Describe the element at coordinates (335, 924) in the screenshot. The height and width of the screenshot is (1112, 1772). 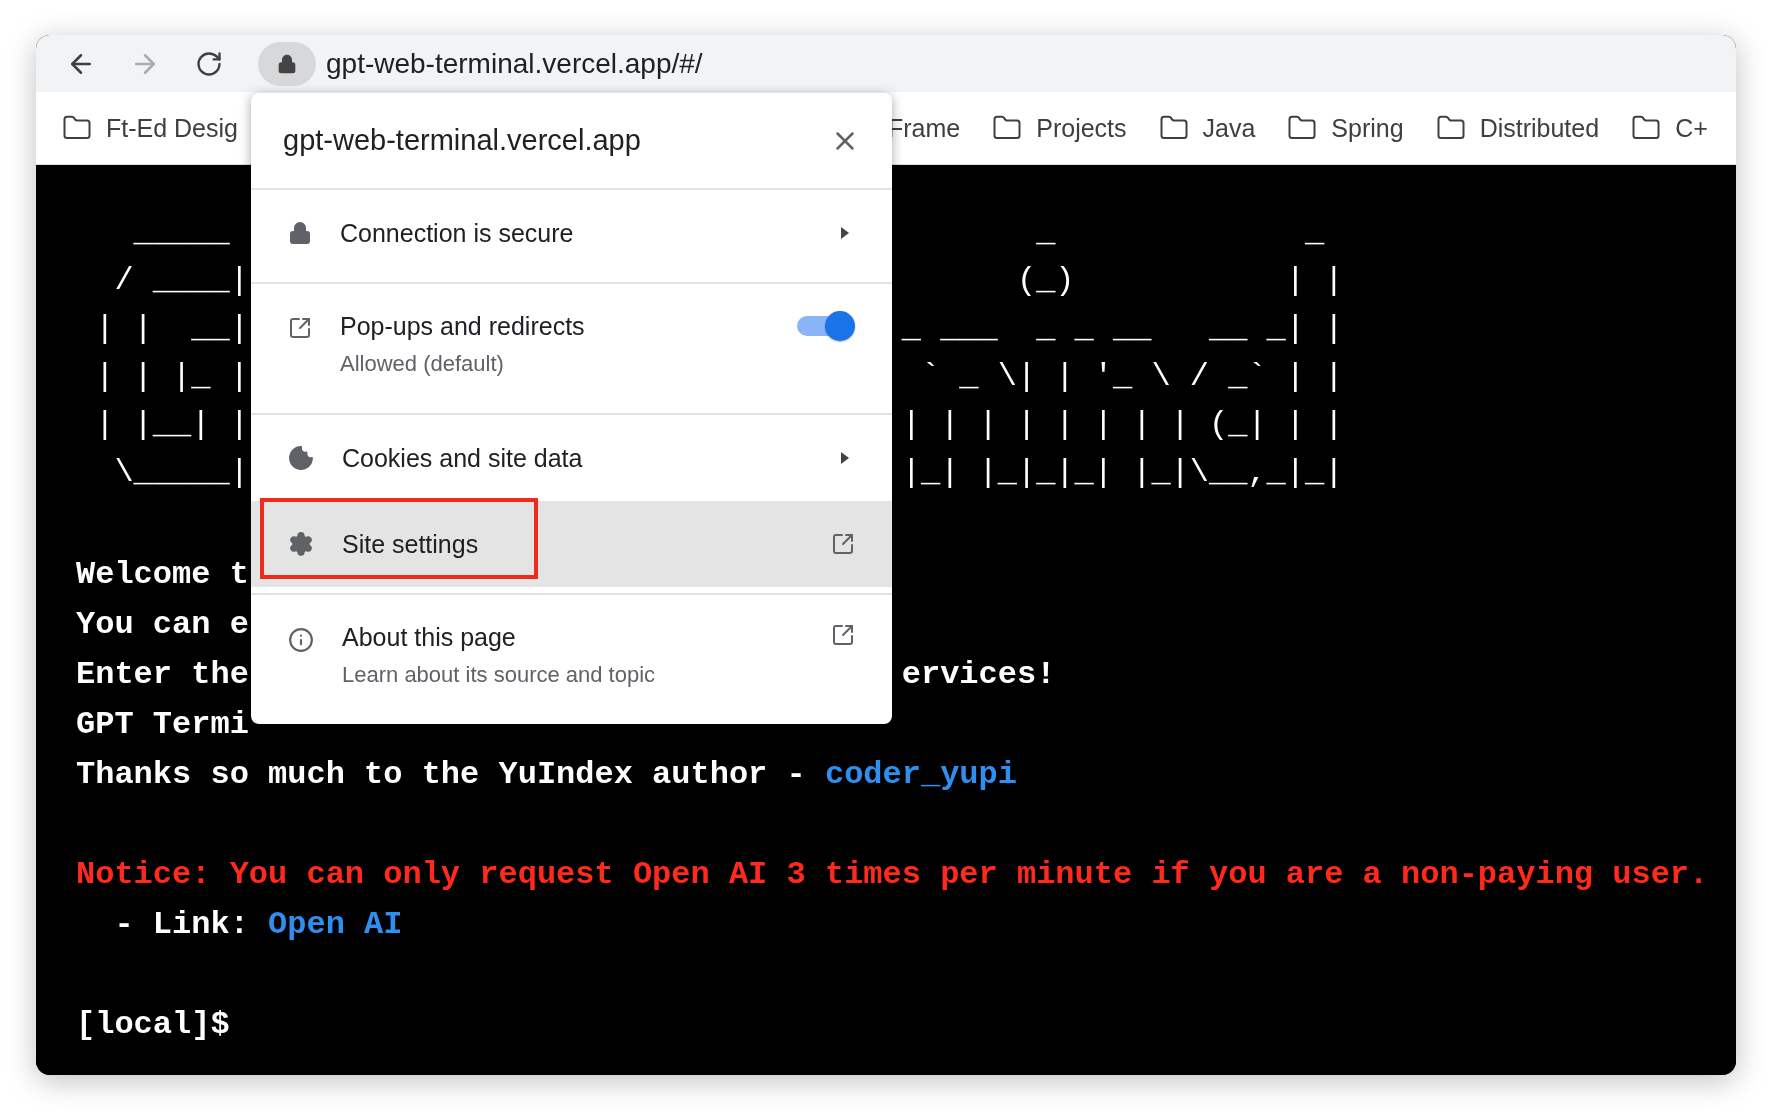
I see `terminal-link: Open AI` at that location.